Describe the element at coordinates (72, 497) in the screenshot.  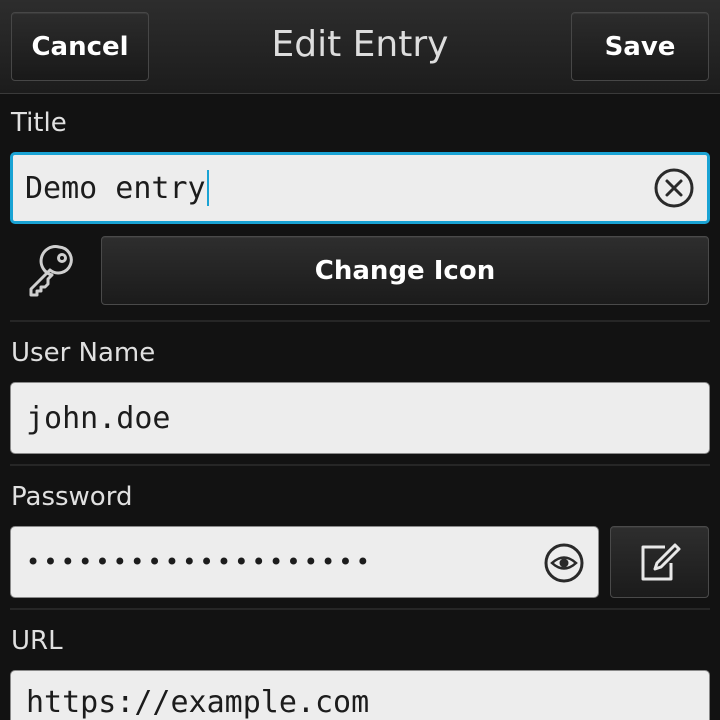
I see `password-label: Password` at that location.